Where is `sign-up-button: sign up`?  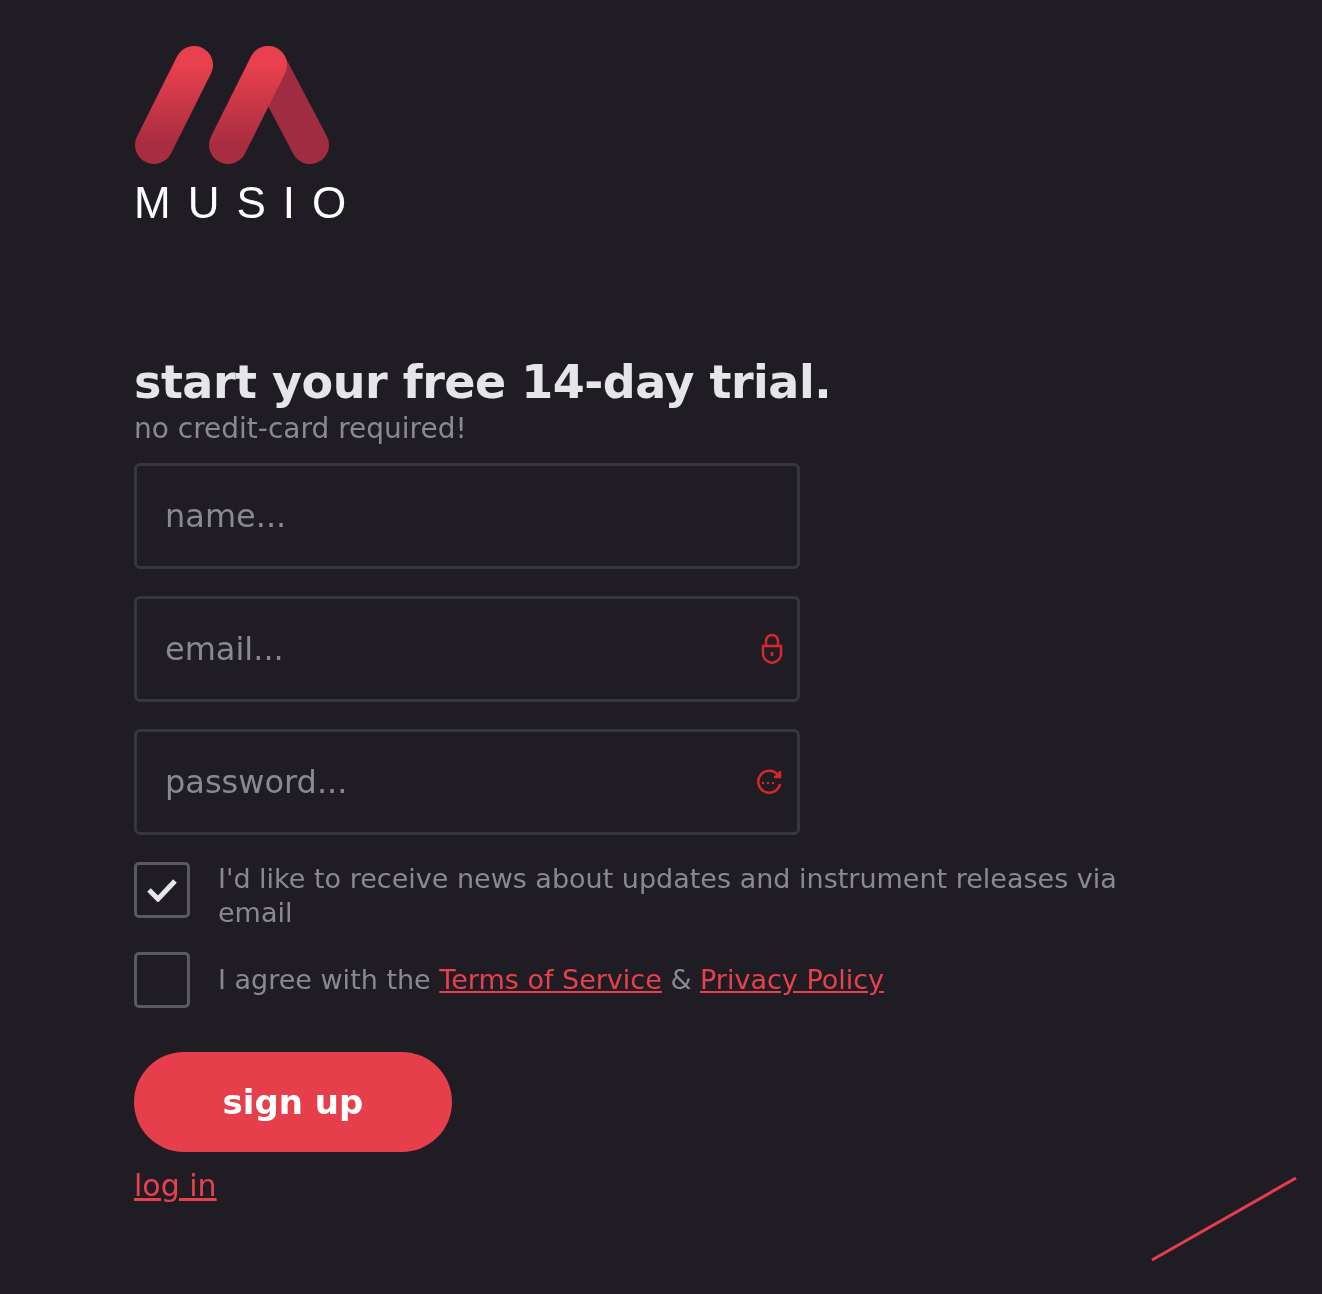
sign-up-button: sign up is located at coordinates (293, 1102).